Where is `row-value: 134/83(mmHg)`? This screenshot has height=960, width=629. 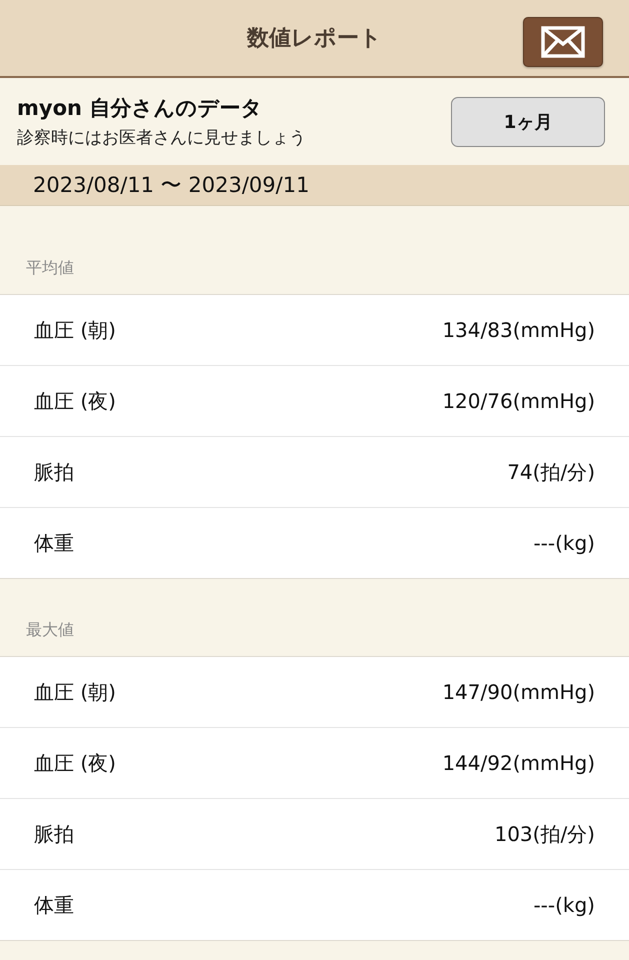 row-value: 134/83(mmHg) is located at coordinates (518, 330).